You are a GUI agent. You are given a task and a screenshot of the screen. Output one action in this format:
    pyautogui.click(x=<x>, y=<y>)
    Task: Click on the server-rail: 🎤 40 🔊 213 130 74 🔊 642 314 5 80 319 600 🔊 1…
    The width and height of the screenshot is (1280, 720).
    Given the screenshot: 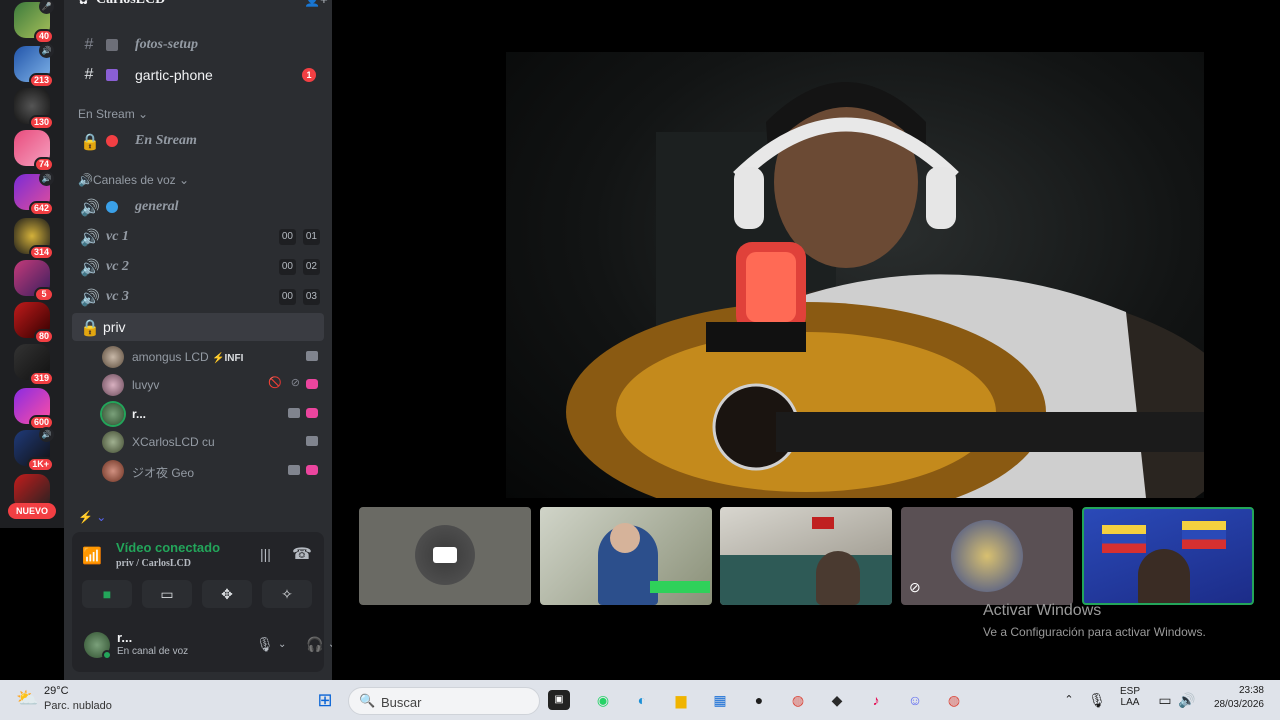 What is the action you would take?
    pyautogui.click(x=32, y=264)
    